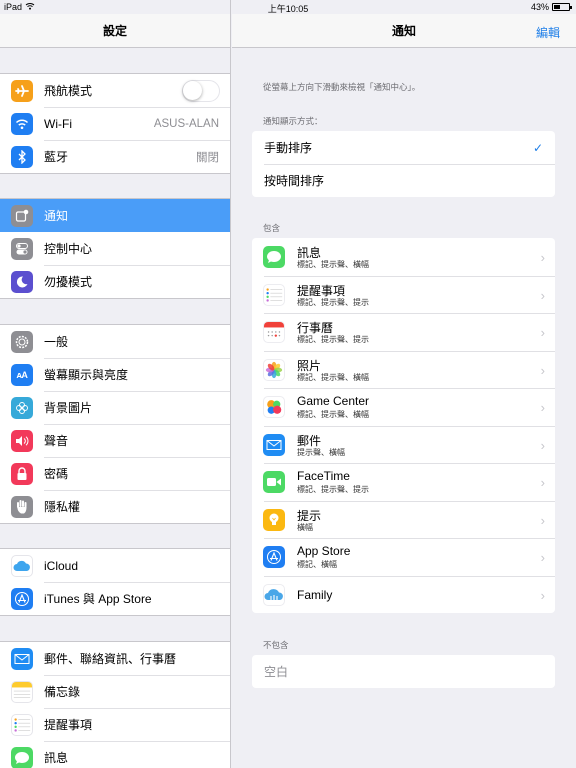  What do you see at coordinates (68, 282) in the screenshot?
I see `sidebar-item-label: 勿擾模式` at bounding box center [68, 282].